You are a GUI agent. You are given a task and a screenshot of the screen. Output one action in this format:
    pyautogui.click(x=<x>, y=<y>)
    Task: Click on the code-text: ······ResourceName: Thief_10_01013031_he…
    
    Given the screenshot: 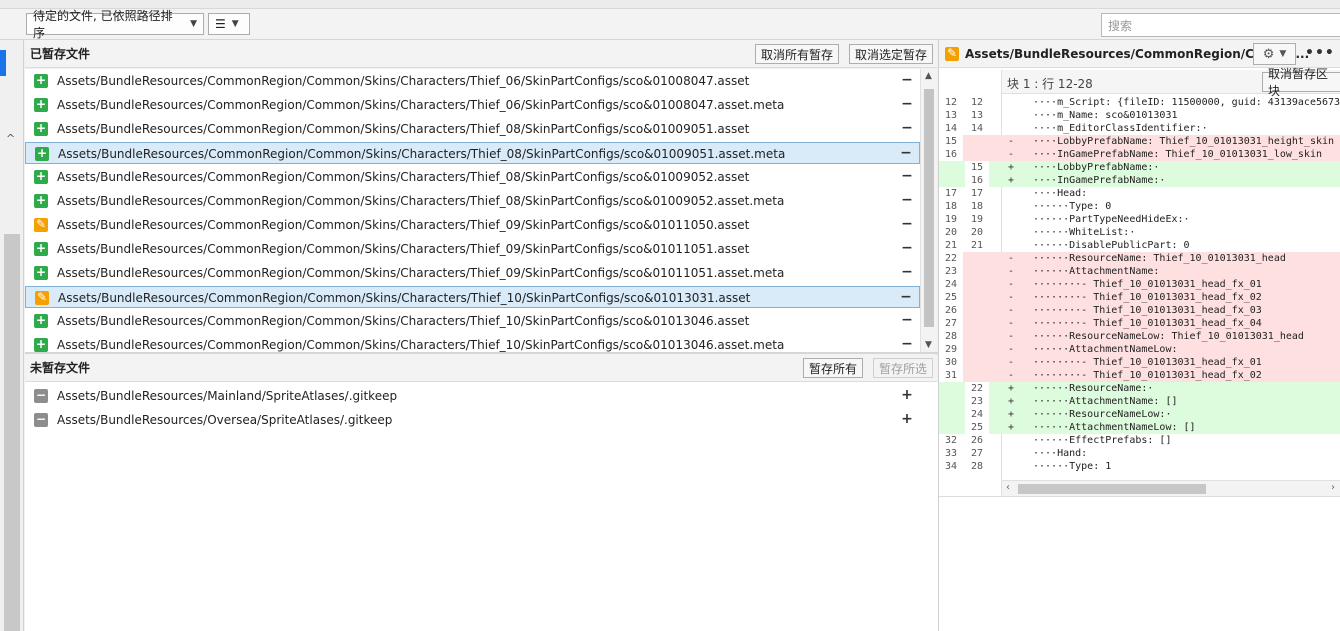 What is the action you would take?
    pyautogui.click(x=1159, y=258)
    